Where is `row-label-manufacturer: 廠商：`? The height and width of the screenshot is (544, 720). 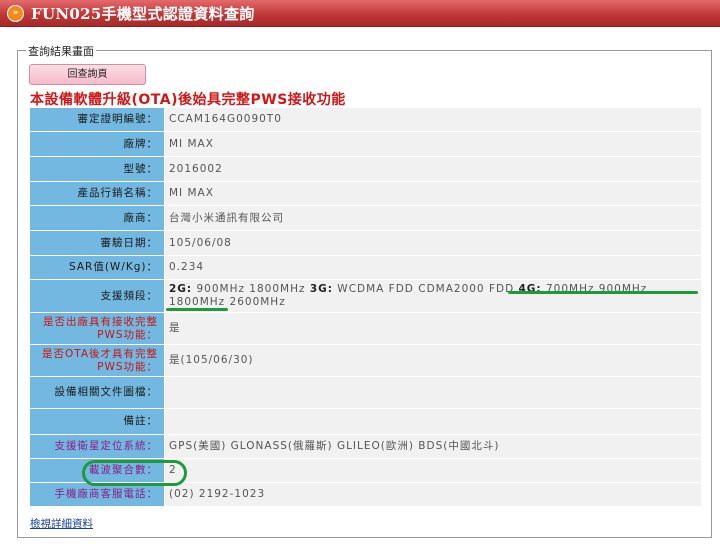
row-label-manufacturer: 廠商： is located at coordinates (97, 218).